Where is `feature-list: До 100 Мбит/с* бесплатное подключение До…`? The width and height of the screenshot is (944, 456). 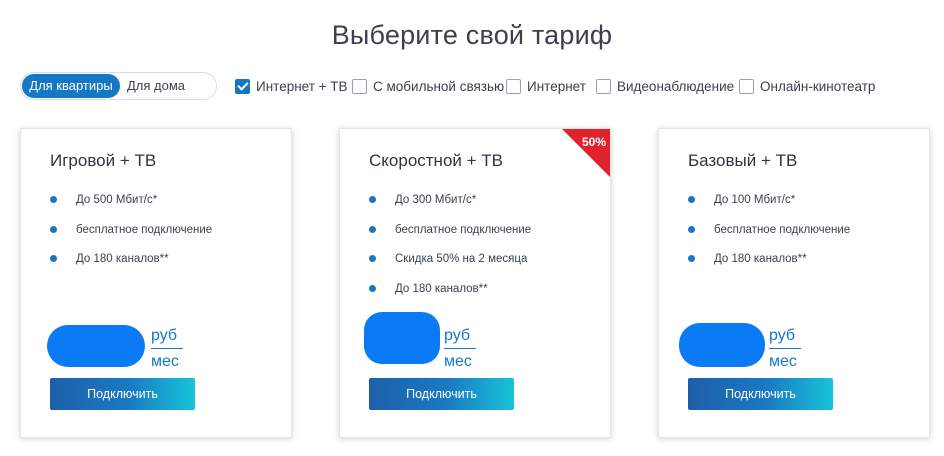 feature-list: До 100 Мбит/с* бесплатное подключение До… is located at coordinates (769, 237).